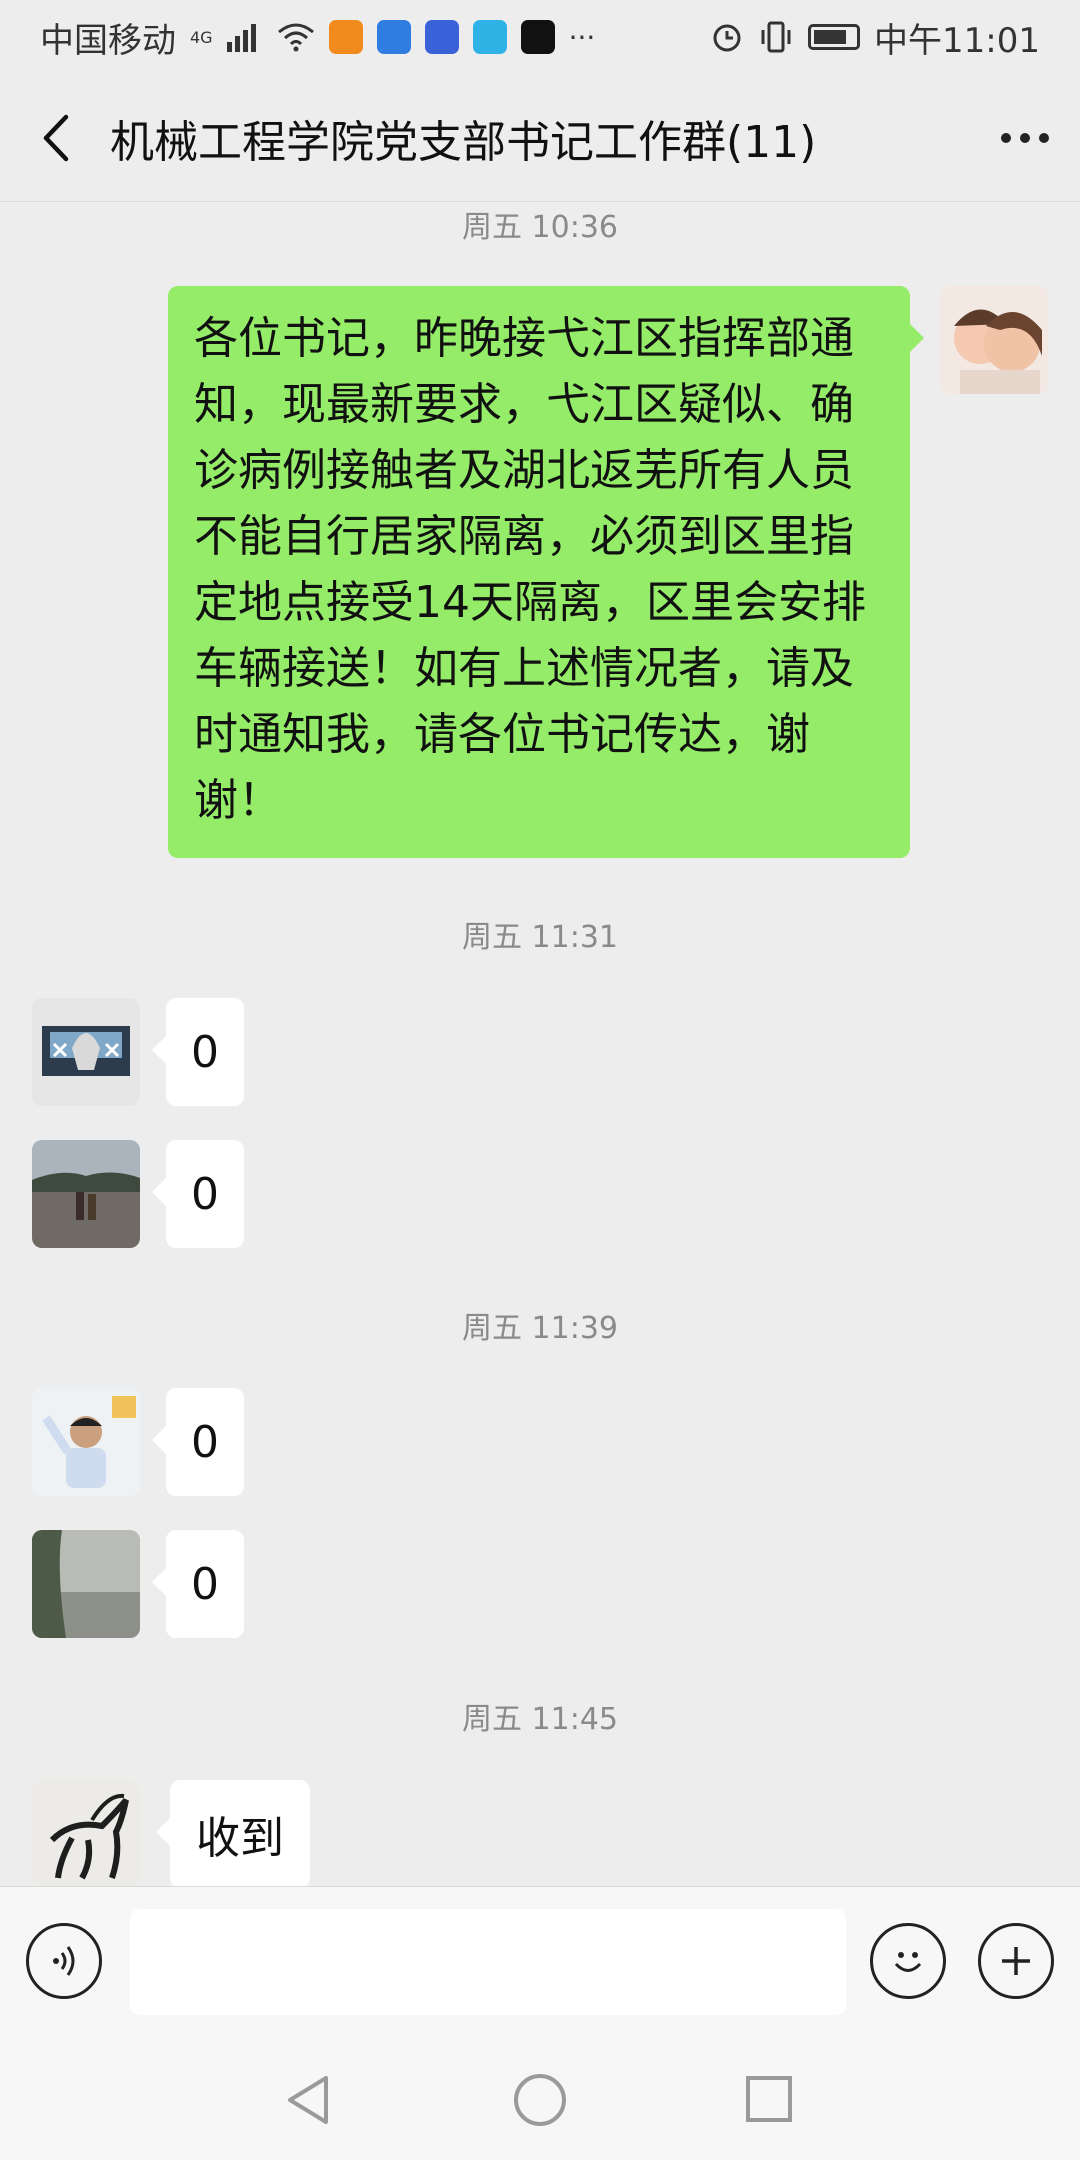 This screenshot has width=1080, height=2160. I want to click on more-icon, so click(1025, 137).